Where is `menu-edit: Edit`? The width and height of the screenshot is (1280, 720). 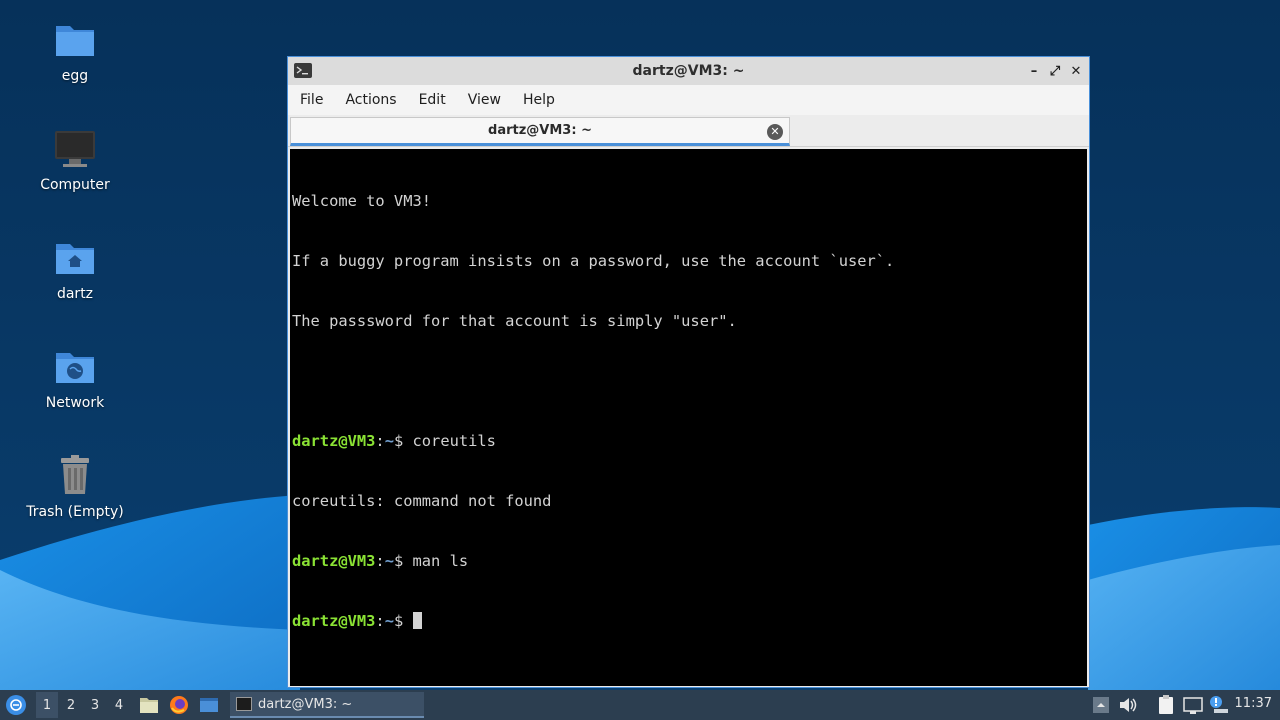
menu-edit: Edit is located at coordinates (432, 100).